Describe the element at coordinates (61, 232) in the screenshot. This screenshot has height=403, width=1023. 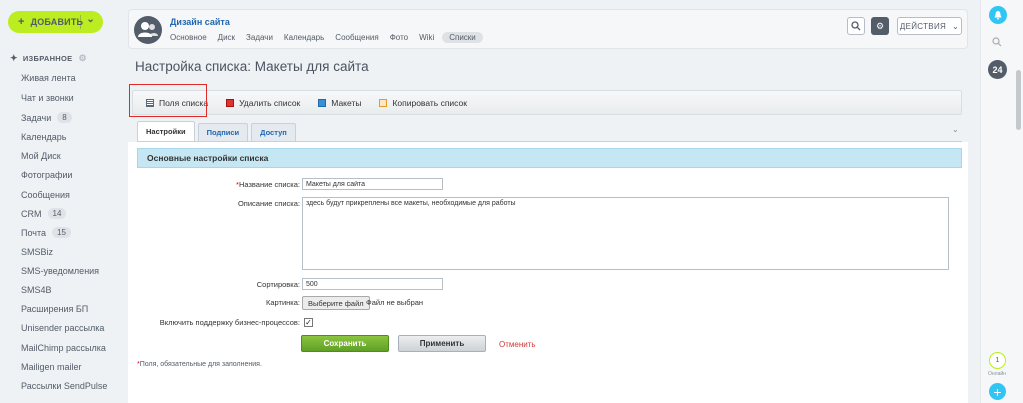
I see `mail-count-badge: 15` at that location.